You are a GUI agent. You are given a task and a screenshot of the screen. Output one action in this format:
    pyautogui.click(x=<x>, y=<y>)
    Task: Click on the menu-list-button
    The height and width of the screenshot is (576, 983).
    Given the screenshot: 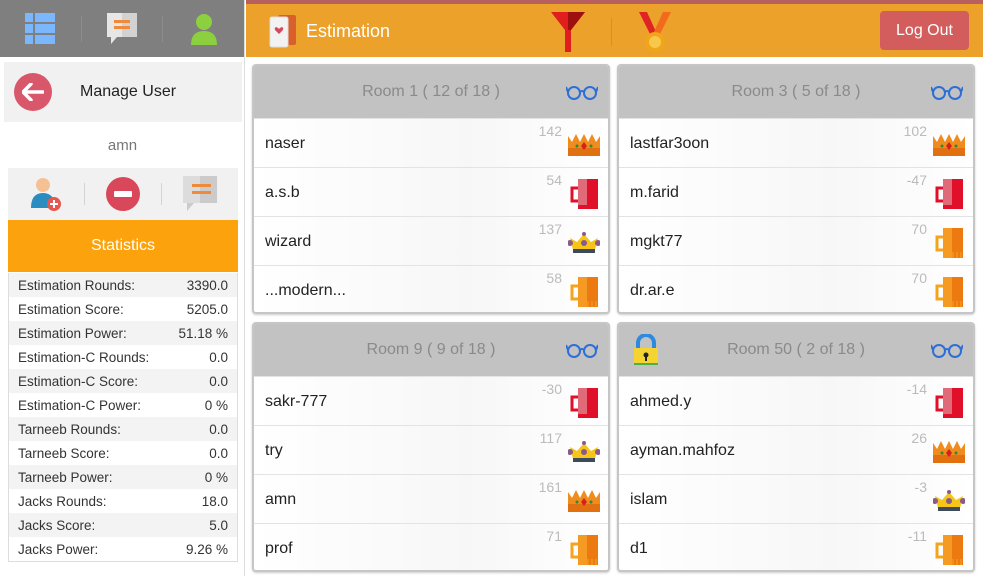 What is the action you would take?
    pyautogui.click(x=40, y=28)
    